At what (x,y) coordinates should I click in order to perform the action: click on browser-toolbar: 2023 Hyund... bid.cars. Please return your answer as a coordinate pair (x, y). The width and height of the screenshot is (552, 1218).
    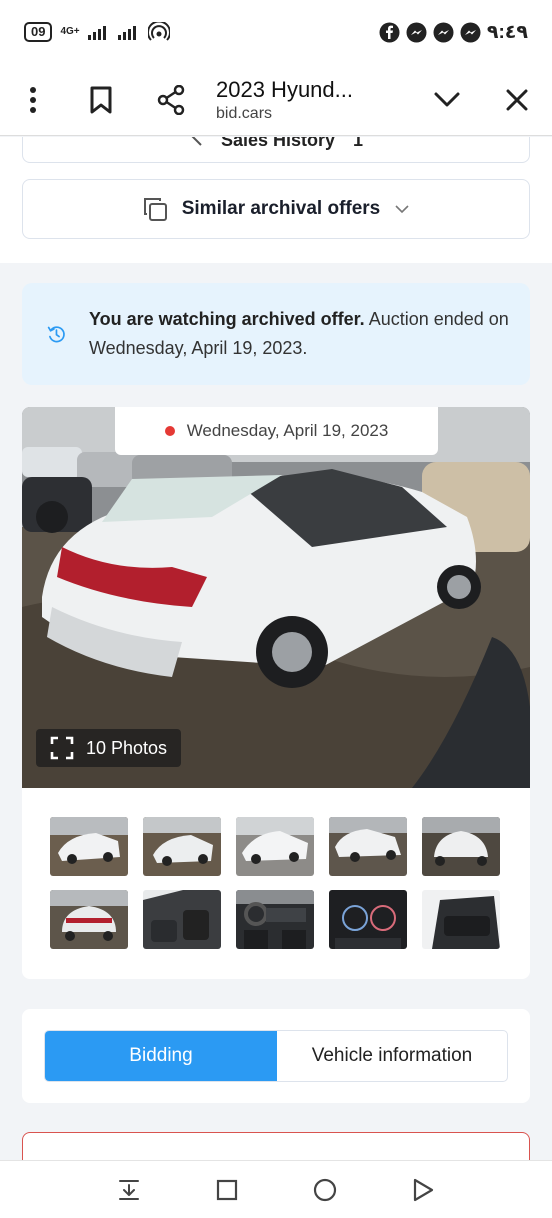
    Looking at the image, I should click on (276, 100).